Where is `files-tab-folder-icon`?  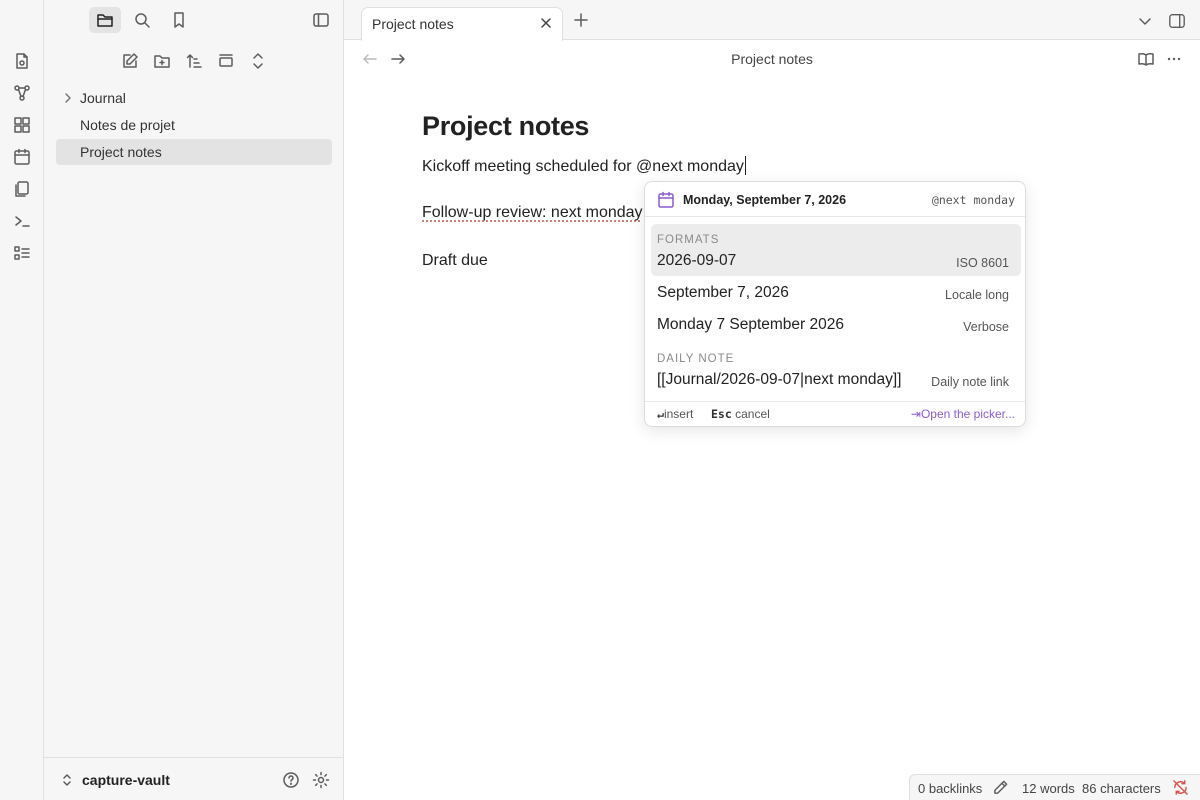
files-tab-folder-icon is located at coordinates (105, 20).